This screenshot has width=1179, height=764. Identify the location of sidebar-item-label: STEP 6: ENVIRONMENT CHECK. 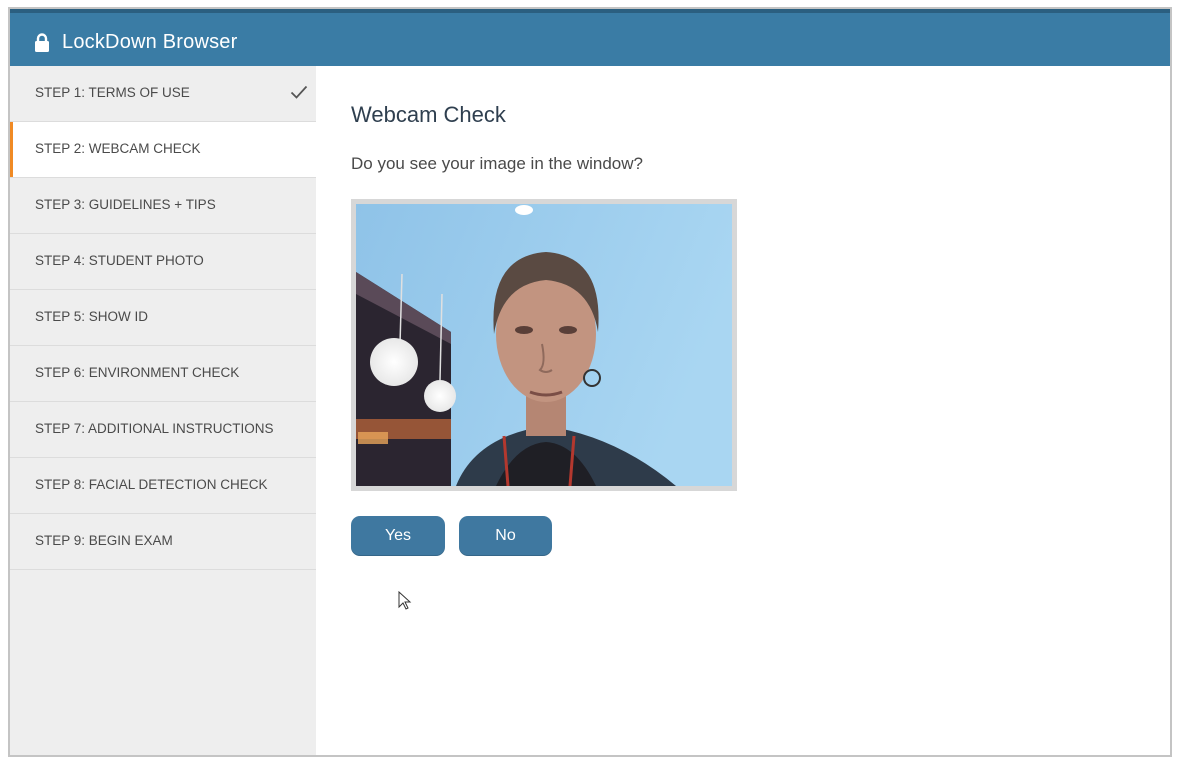
(137, 372).